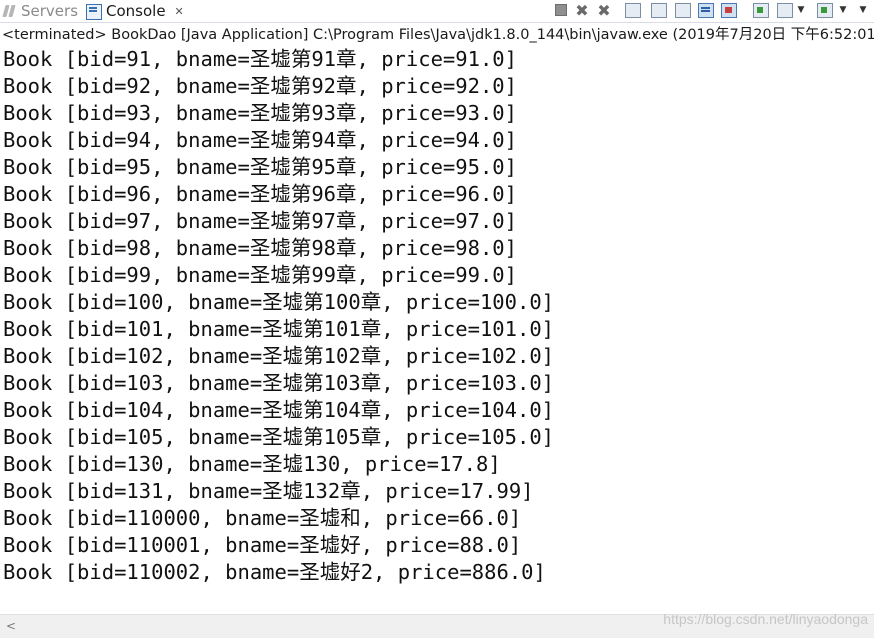 The height and width of the screenshot is (638, 874). Describe the element at coordinates (729, 10) in the screenshot. I see `show-on-stderr-icon` at that location.